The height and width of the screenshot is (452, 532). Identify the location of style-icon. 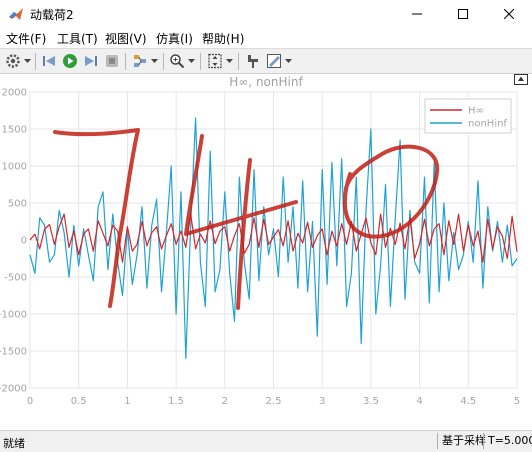
(274, 61).